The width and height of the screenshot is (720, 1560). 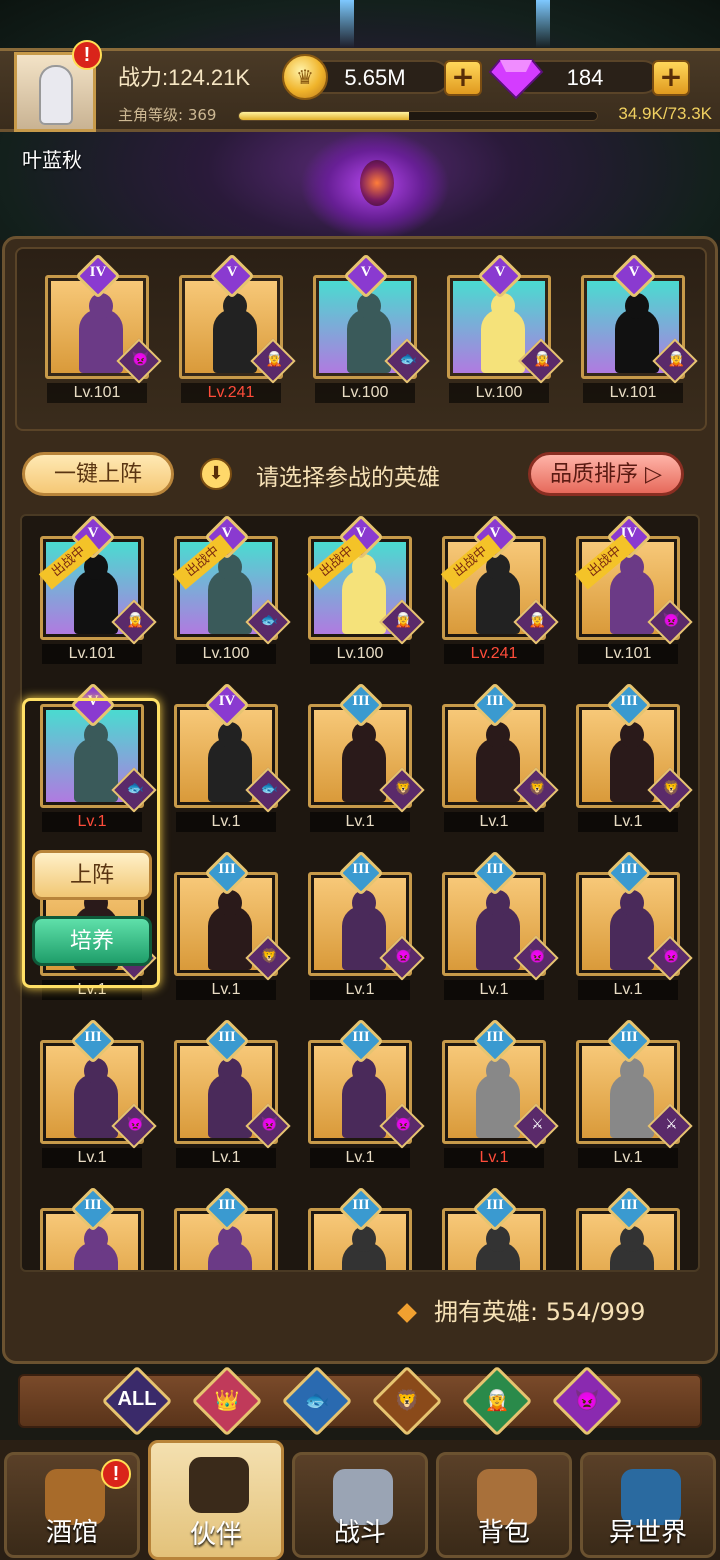 What do you see at coordinates (232, 757) in the screenshot?
I see `heroes-hero-card: IV 🐟 Lv.1` at bounding box center [232, 757].